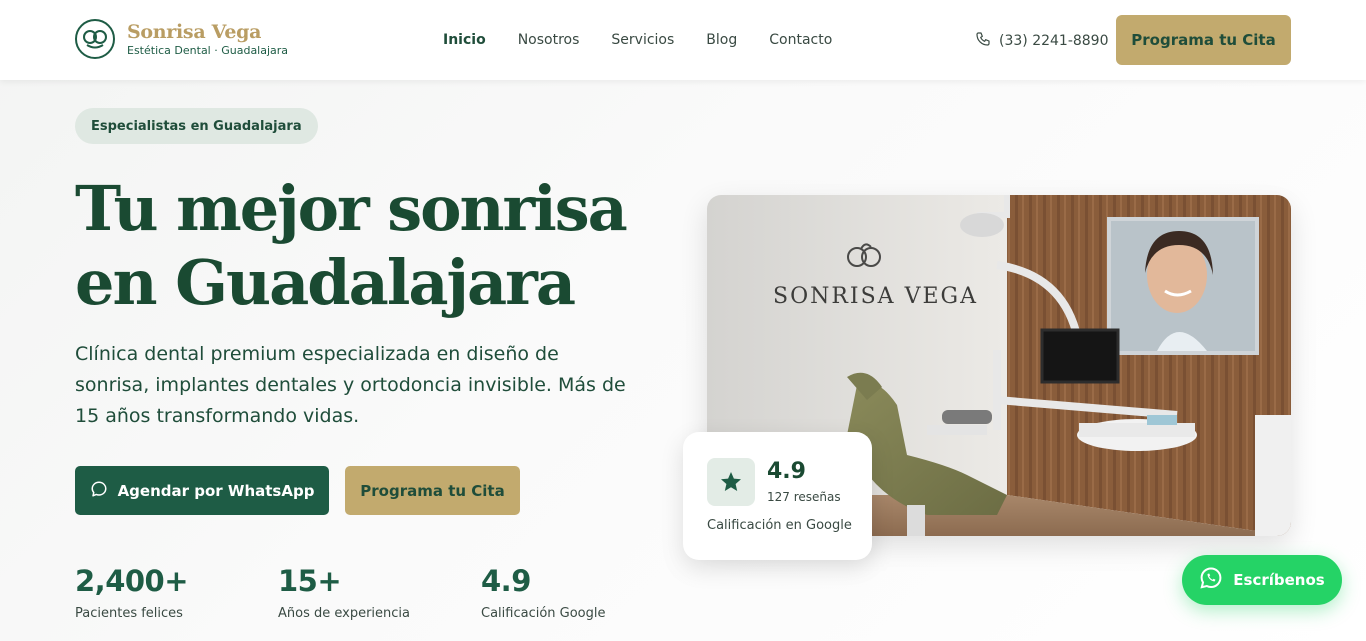  Describe the element at coordinates (543, 613) in the screenshot. I see `stat-label: Calificación Google` at that location.